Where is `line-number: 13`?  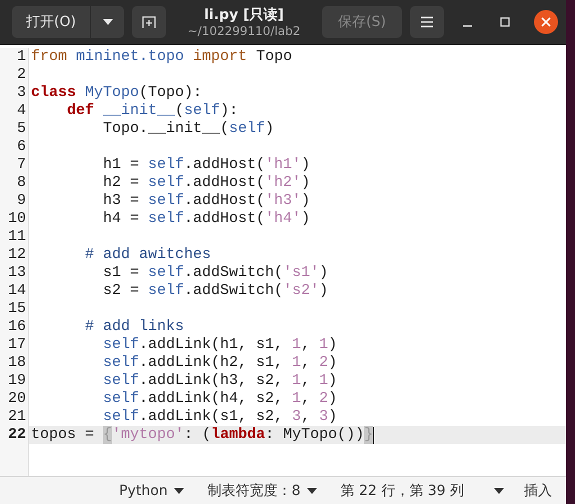 line-number: 13 is located at coordinates (16, 273).